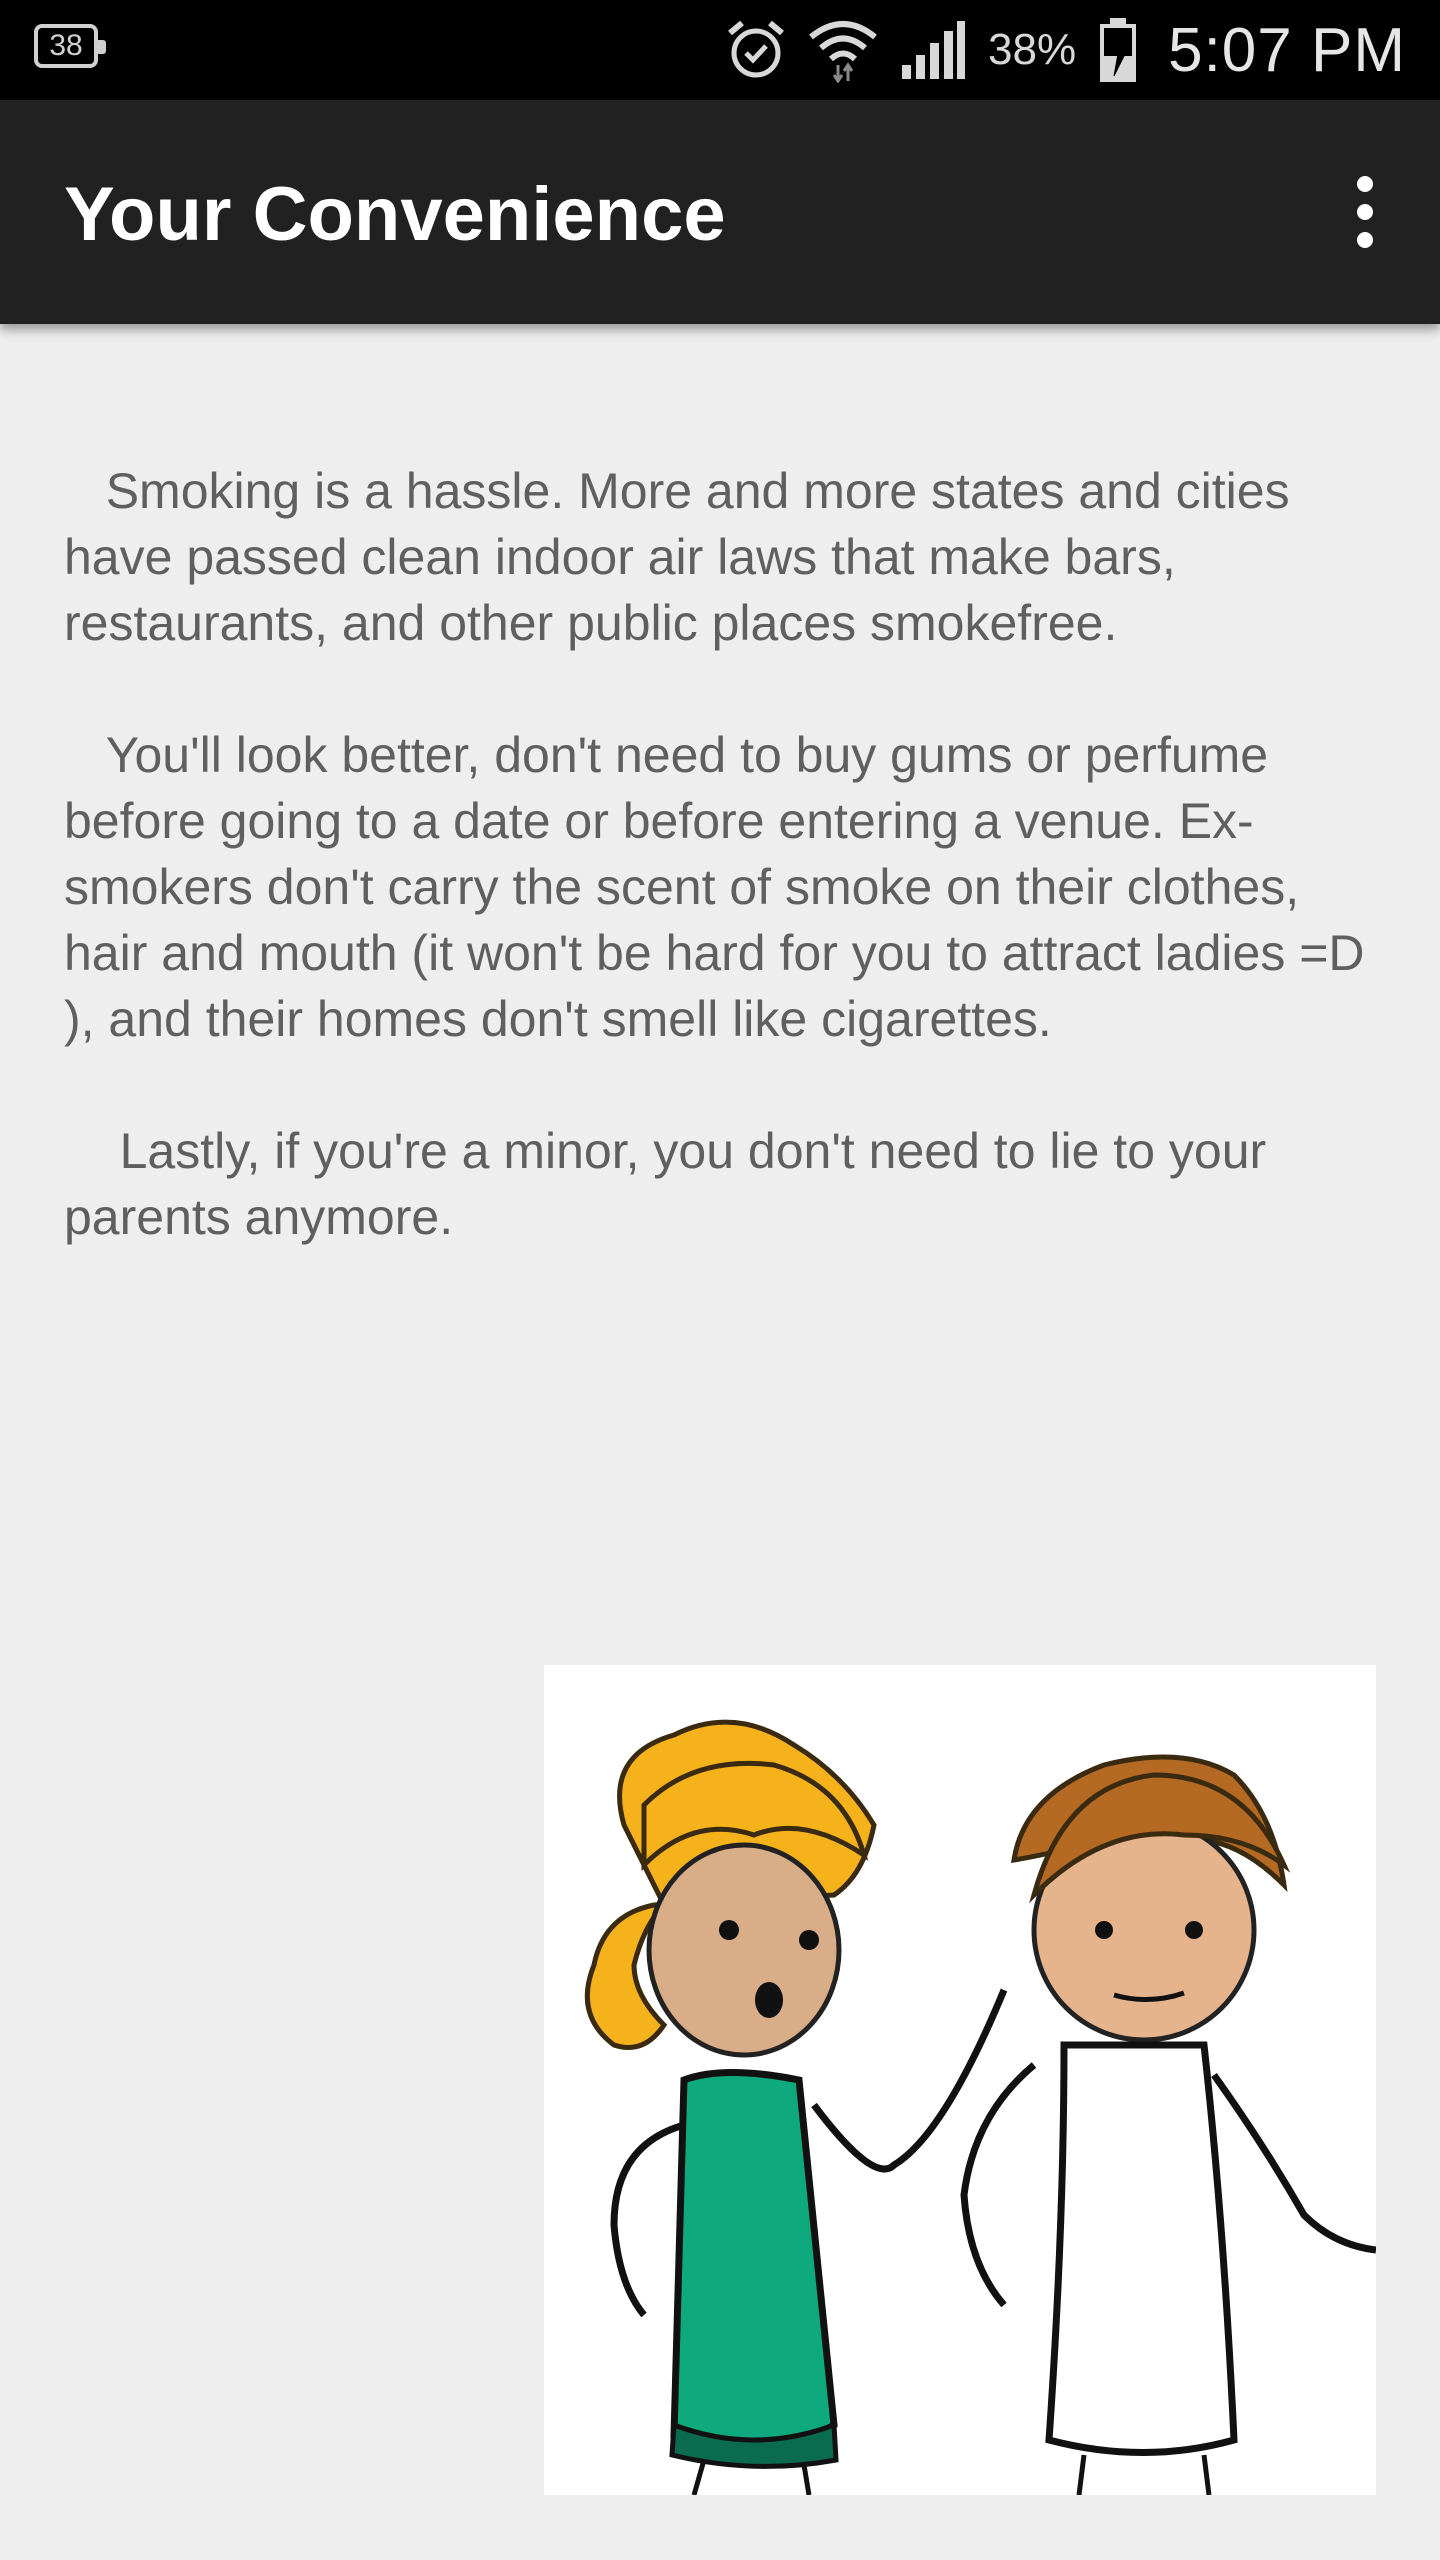 The height and width of the screenshot is (2560, 1440). I want to click on wifi-icon, so click(843, 52).